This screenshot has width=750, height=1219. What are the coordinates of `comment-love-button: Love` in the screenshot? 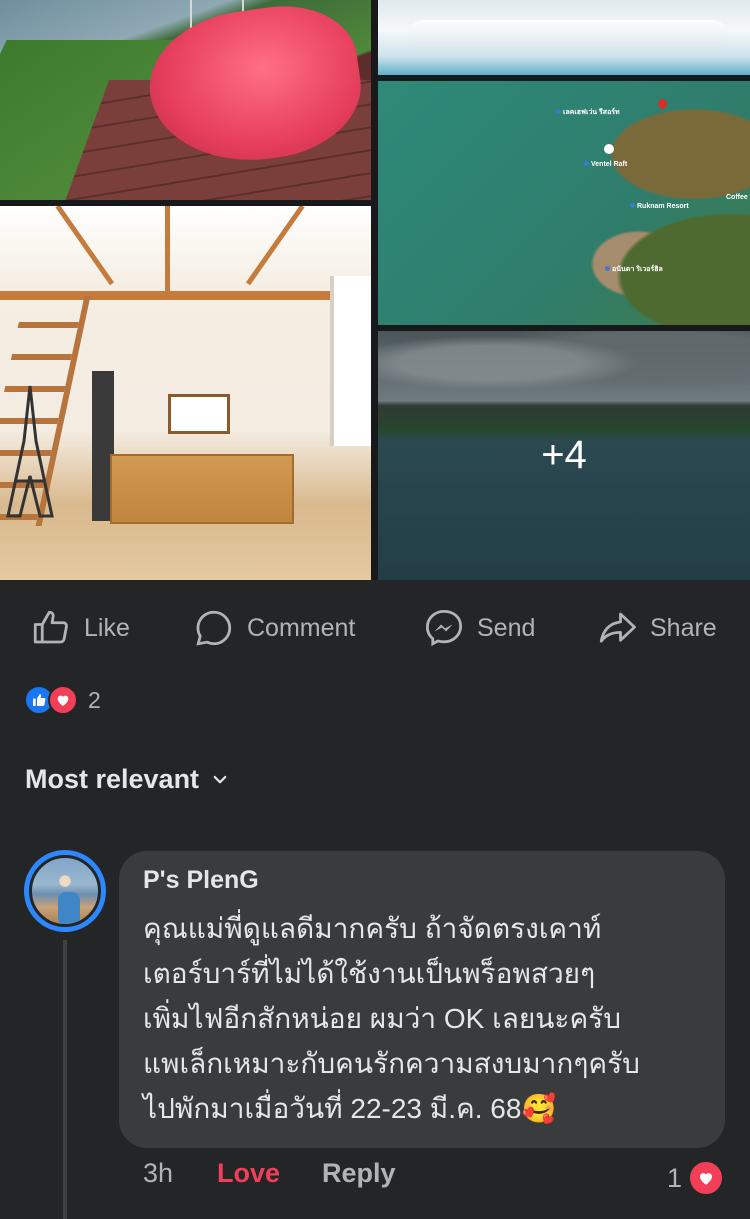 It's located at (248, 1173).